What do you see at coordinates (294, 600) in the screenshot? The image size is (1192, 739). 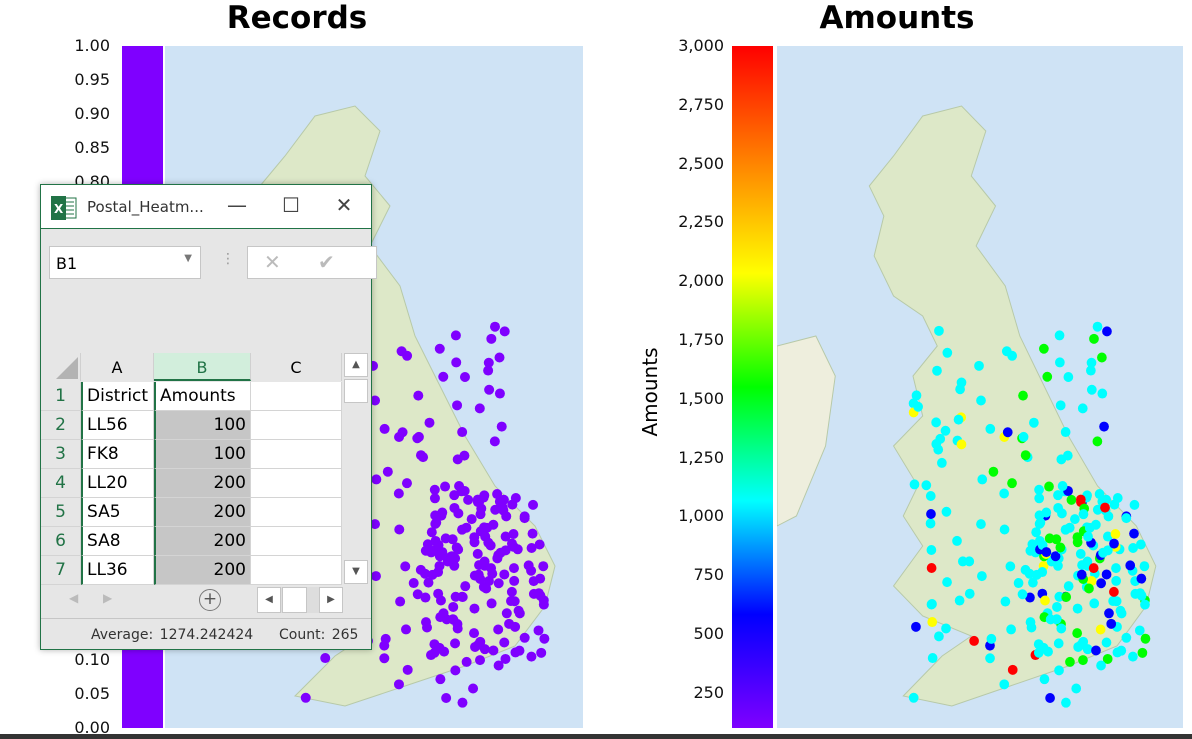 I see `hscroll-thumb` at bounding box center [294, 600].